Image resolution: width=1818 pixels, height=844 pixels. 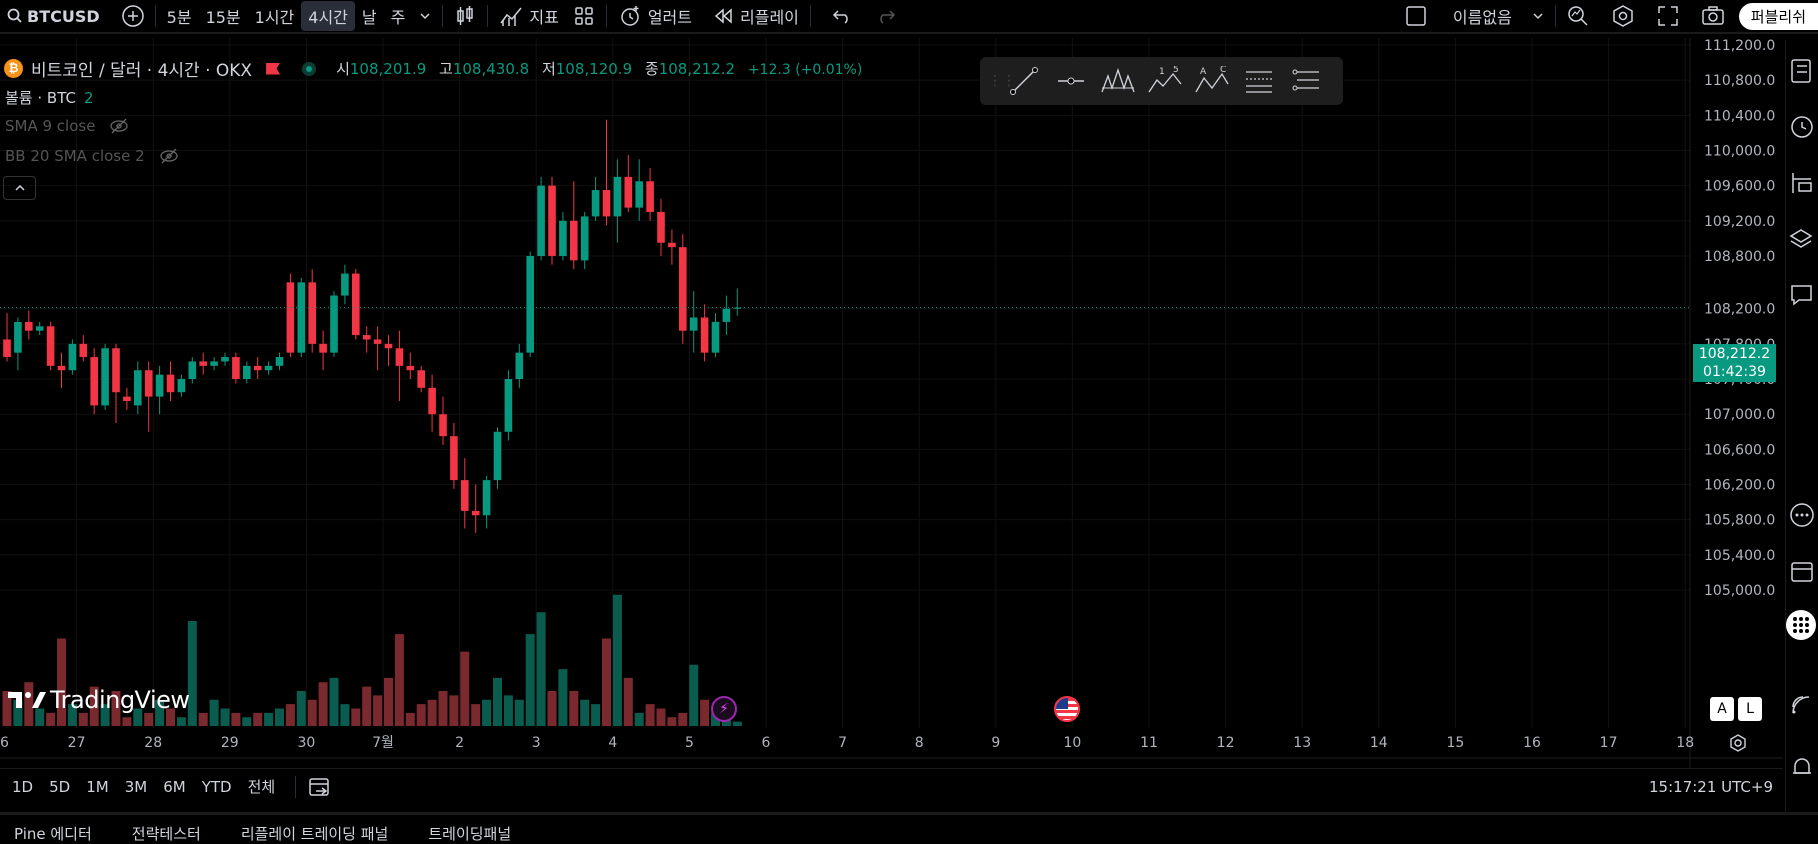 What do you see at coordinates (63, 16) in the screenshot?
I see `symbol-label: BTCUSD` at bounding box center [63, 16].